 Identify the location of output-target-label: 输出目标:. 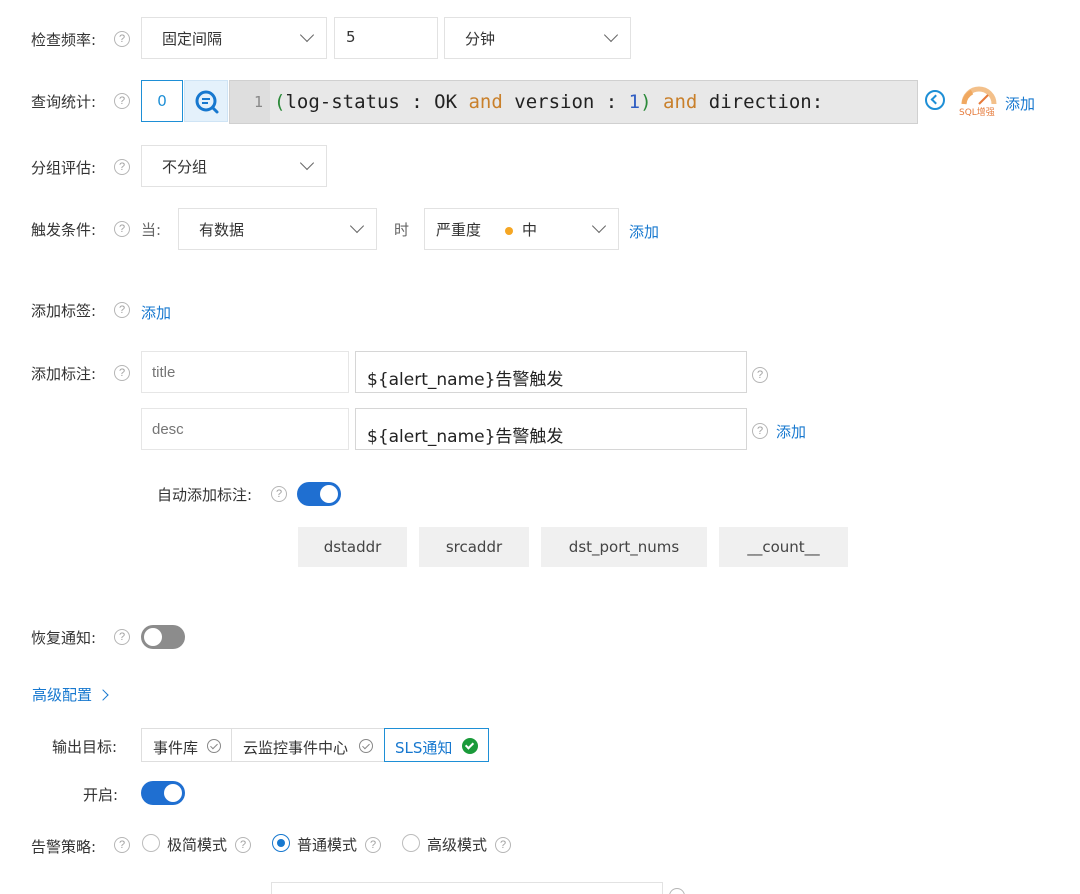
(85, 747).